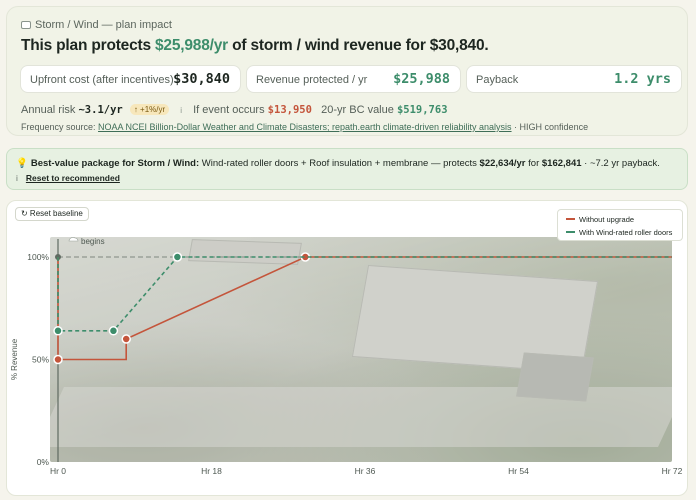 The image size is (696, 500). What do you see at coordinates (38, 257) in the screenshot?
I see `y-tick-label: 100%` at bounding box center [38, 257].